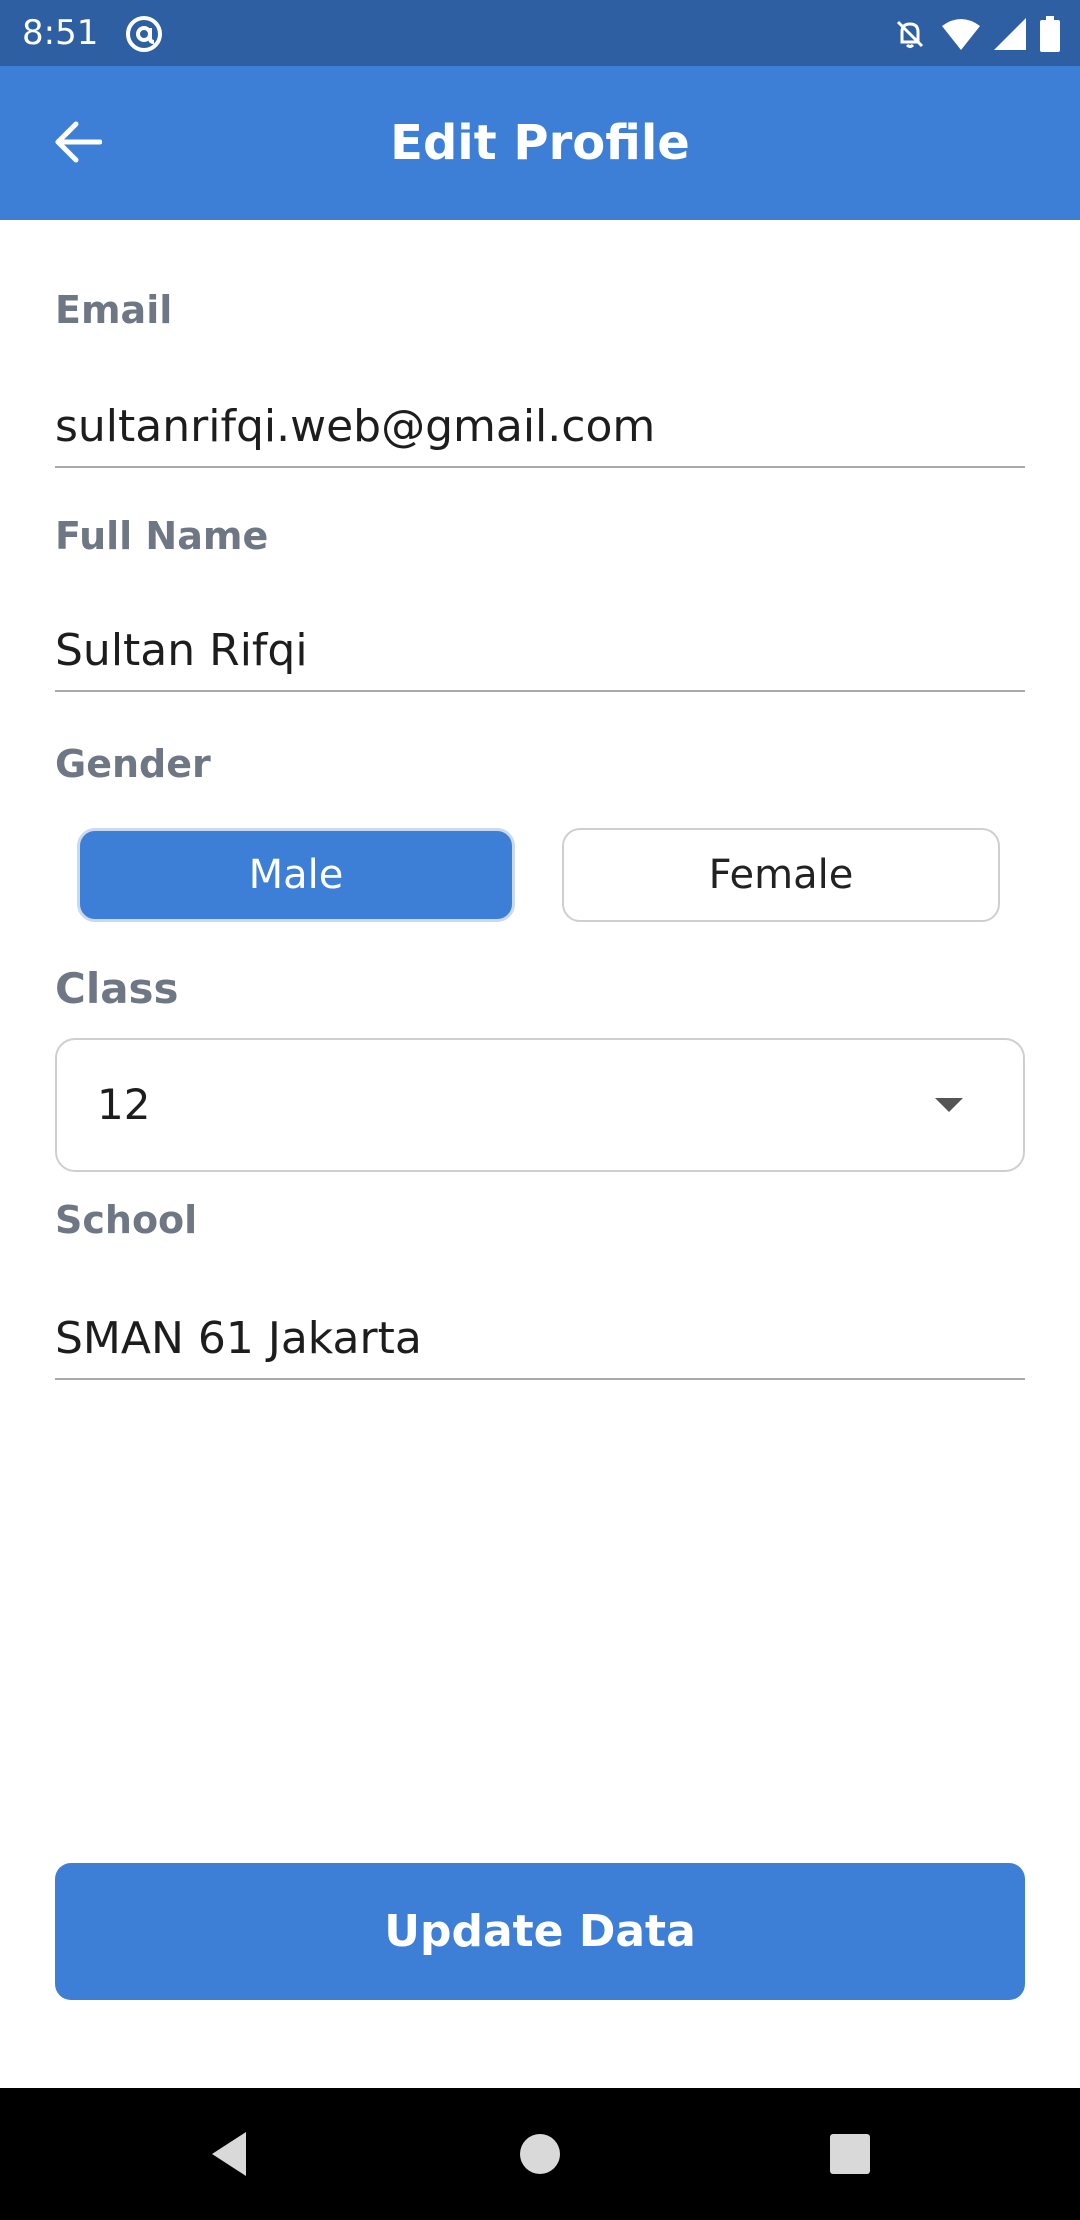 The height and width of the screenshot is (2220, 1080). Describe the element at coordinates (781, 875) in the screenshot. I see `gender-female-button: Female` at that location.